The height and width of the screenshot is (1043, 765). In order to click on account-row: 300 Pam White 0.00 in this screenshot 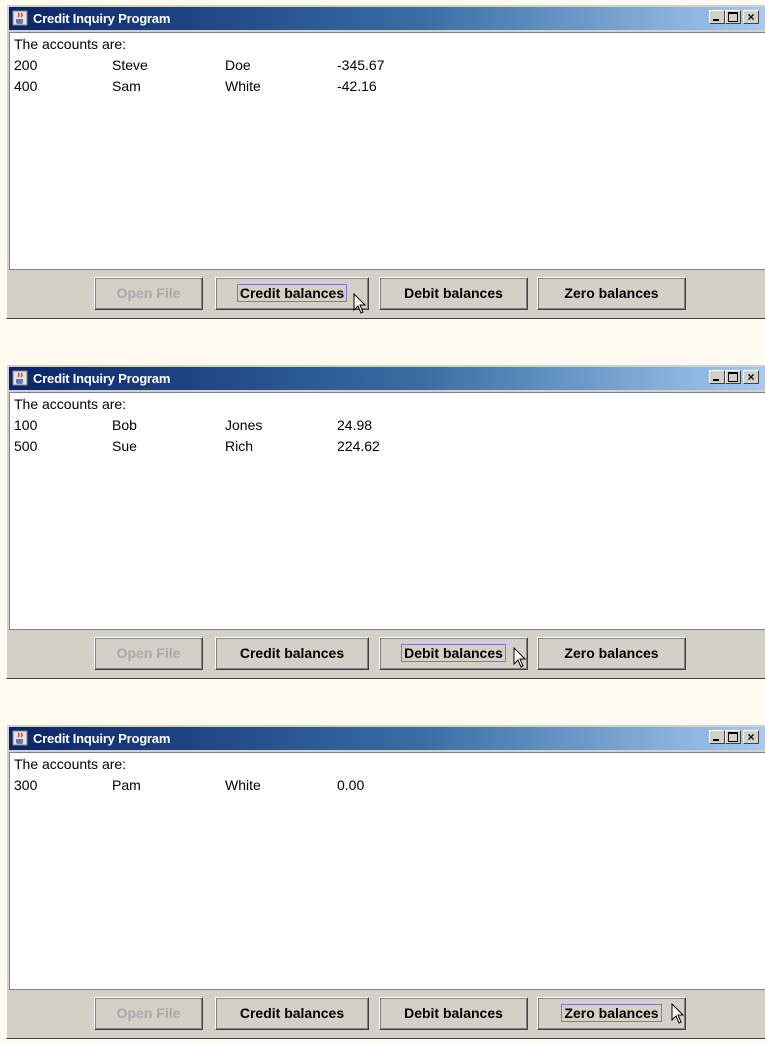, I will do `click(389, 785)`.